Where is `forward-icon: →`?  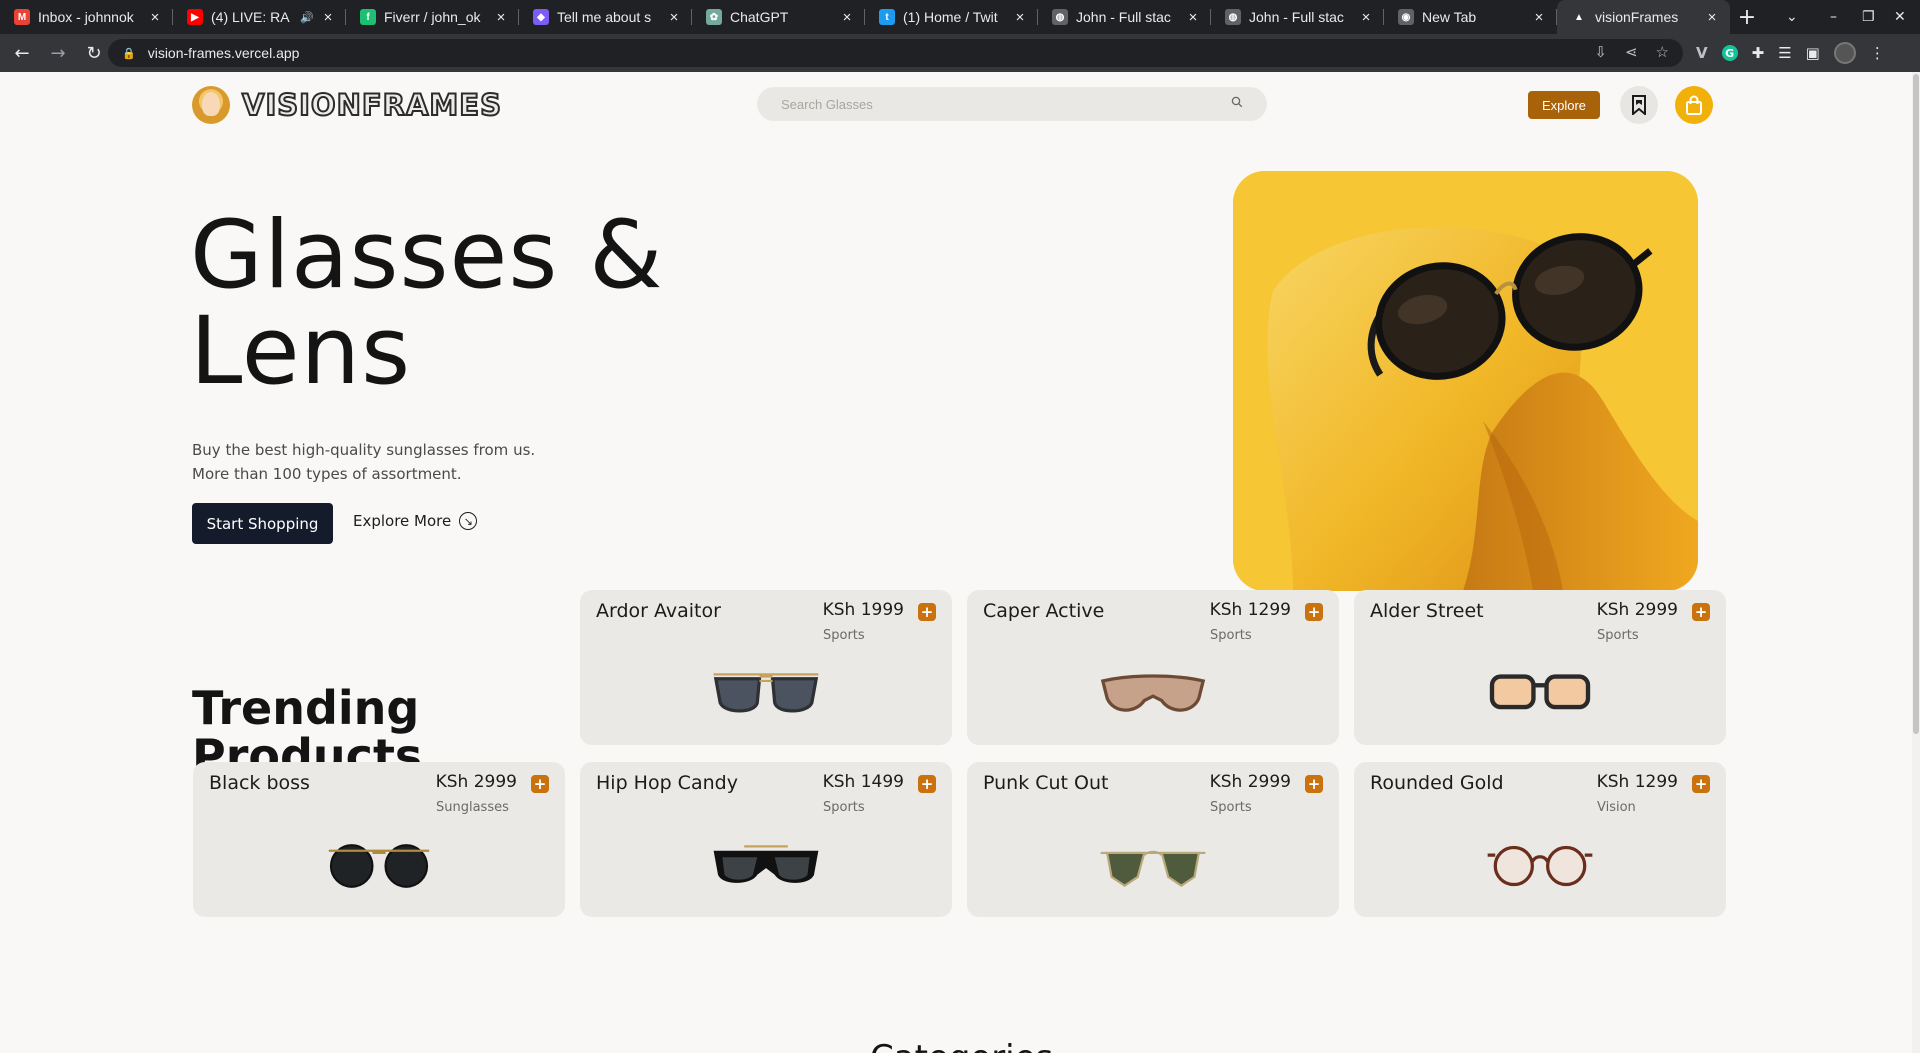
forward-icon: → is located at coordinates (58, 53).